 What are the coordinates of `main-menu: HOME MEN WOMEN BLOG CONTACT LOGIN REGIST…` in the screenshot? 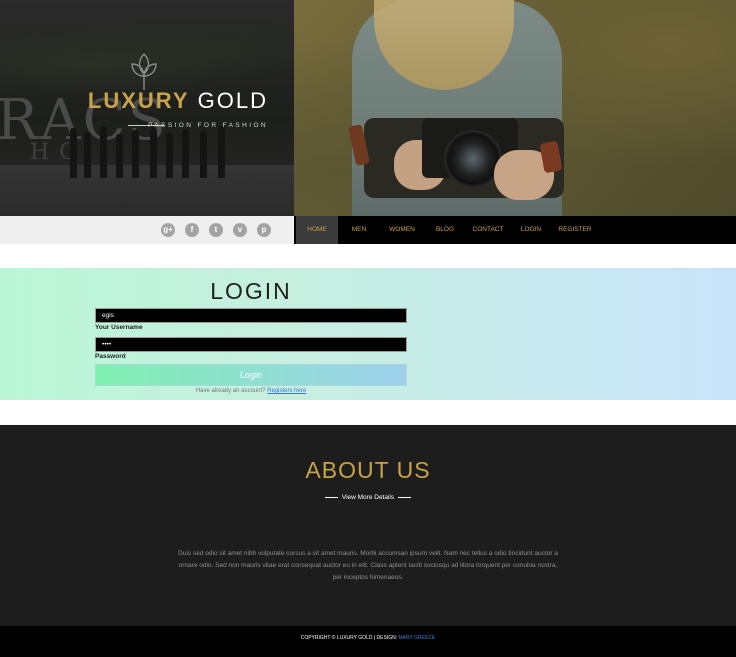 It's located at (515, 230).